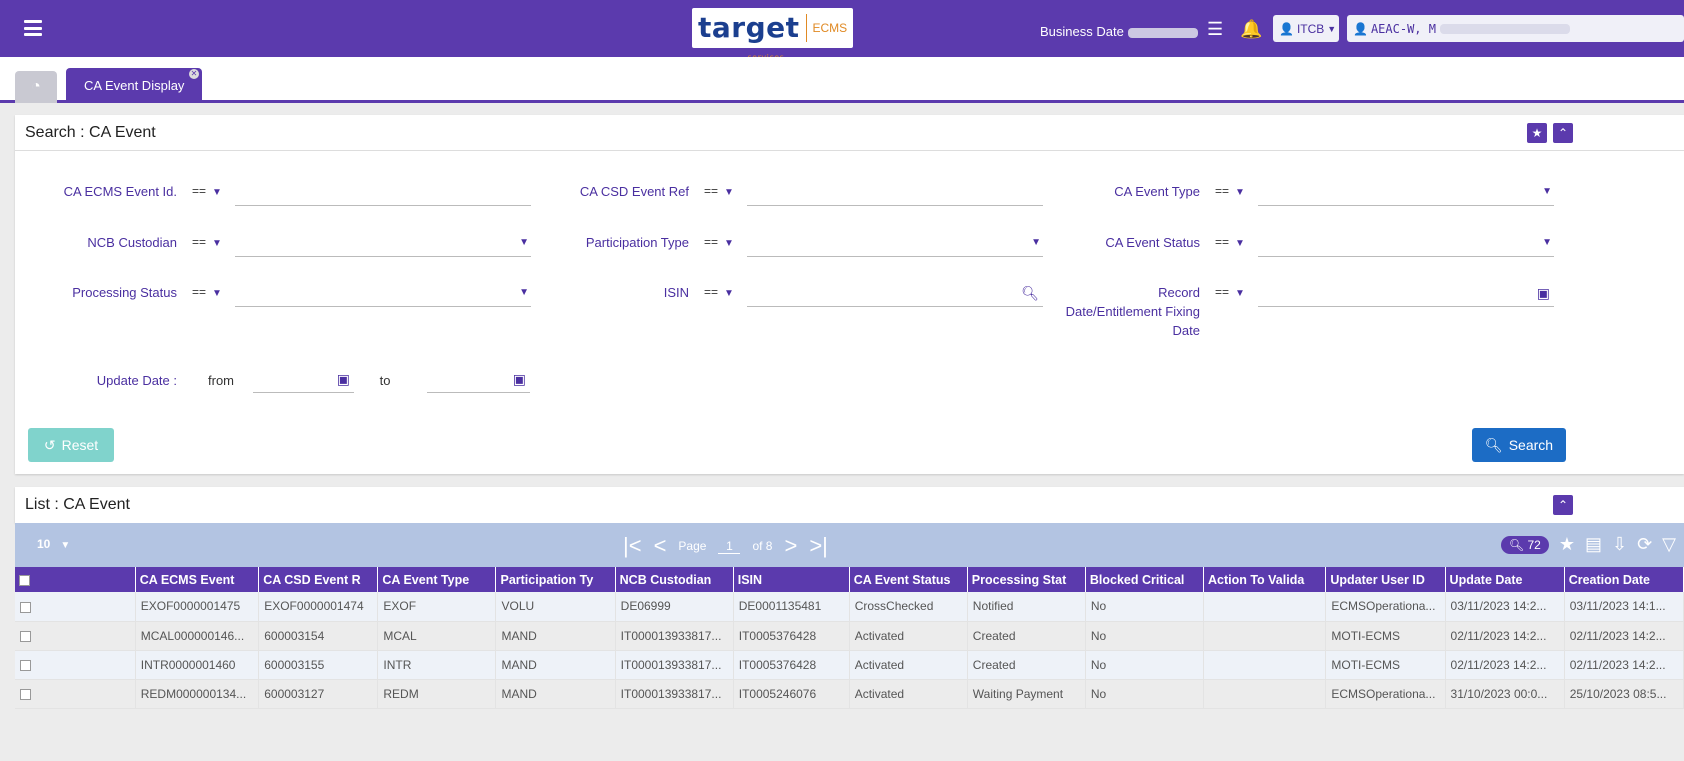 The width and height of the screenshot is (1684, 761). I want to click on bank-selector: 👤 ITCB ▼, so click(1306, 28).